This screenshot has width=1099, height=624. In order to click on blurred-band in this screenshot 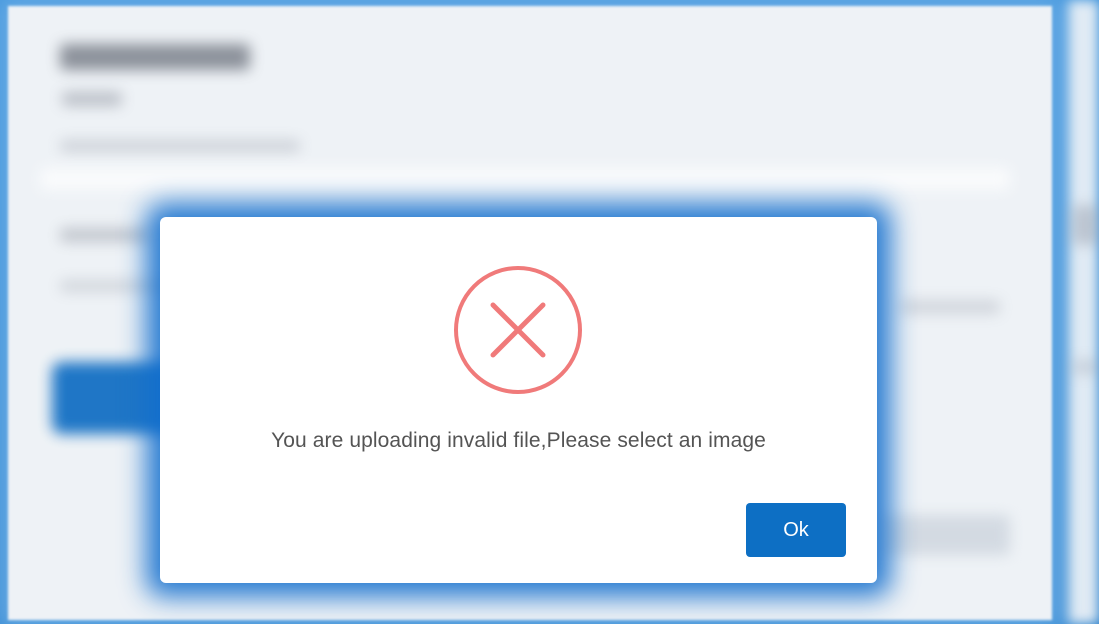, I will do `click(525, 179)`.